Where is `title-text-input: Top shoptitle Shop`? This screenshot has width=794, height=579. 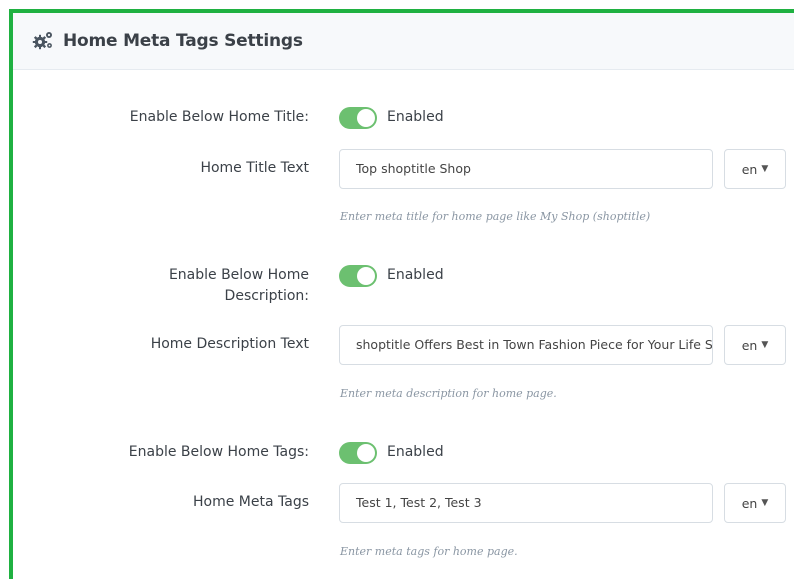 title-text-input: Top shoptitle Shop is located at coordinates (526, 169).